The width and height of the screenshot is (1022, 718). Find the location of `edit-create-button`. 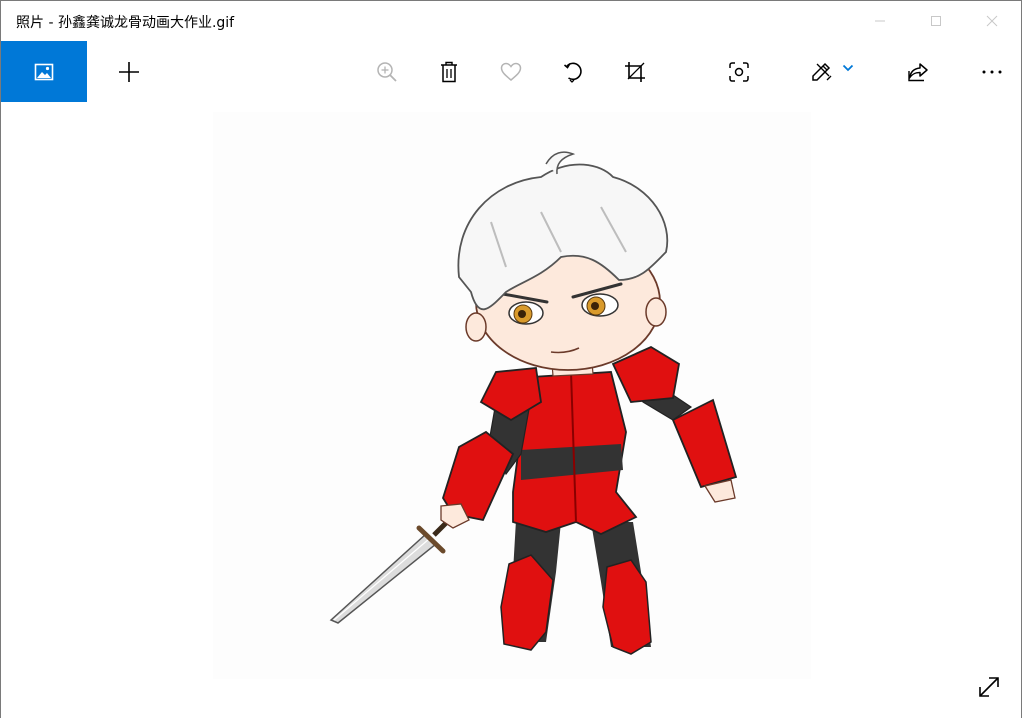

edit-create-button is located at coordinates (832, 71).